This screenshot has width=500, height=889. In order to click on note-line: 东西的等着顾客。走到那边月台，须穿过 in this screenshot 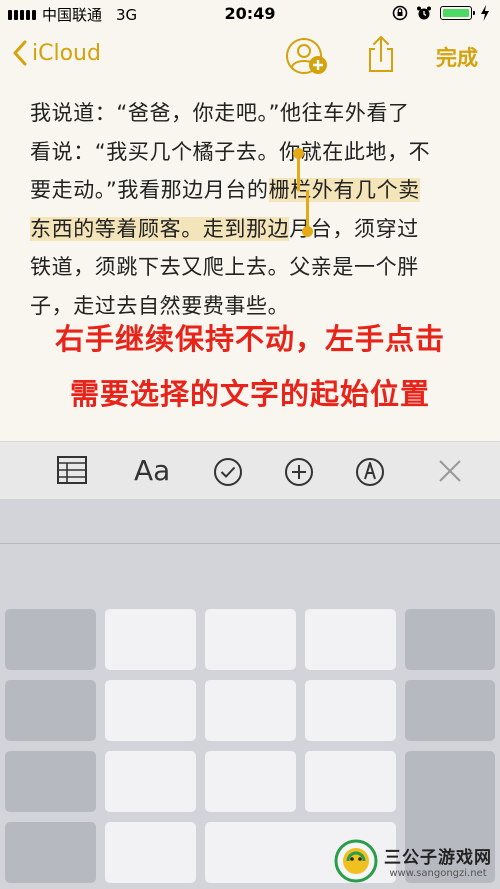, I will do `click(252, 229)`.